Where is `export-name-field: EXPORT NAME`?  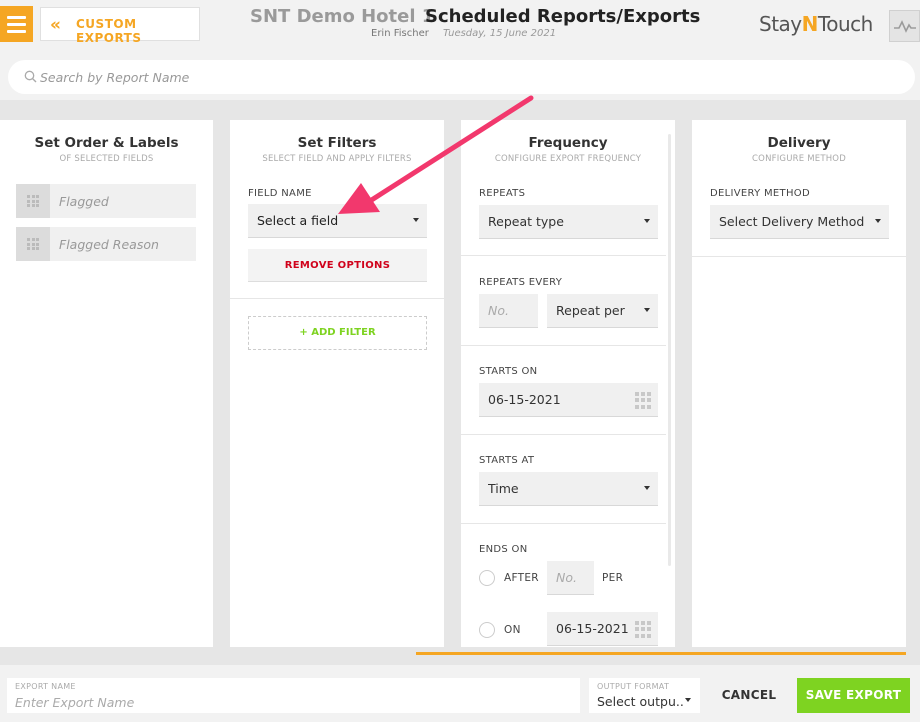 export-name-field: EXPORT NAME is located at coordinates (293, 695).